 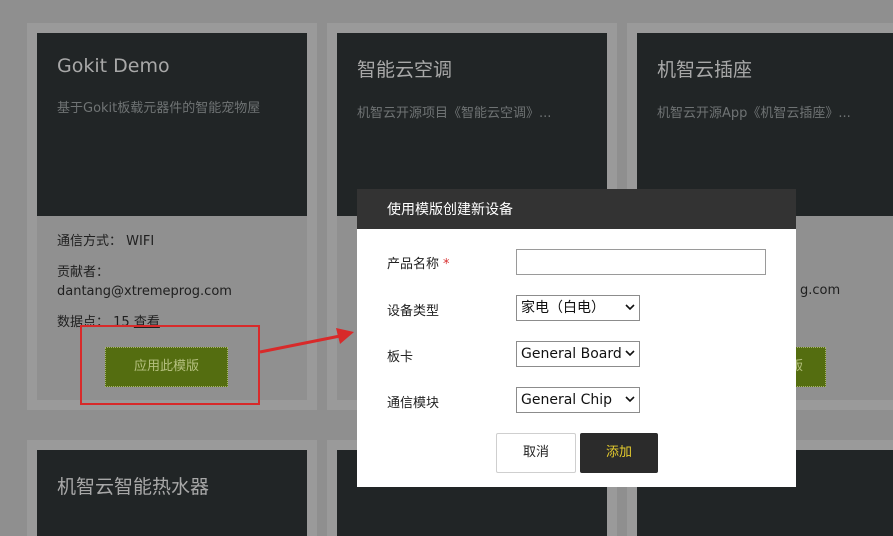 What do you see at coordinates (140, 241) in the screenshot?
I see `comm-value: WIFI` at bounding box center [140, 241].